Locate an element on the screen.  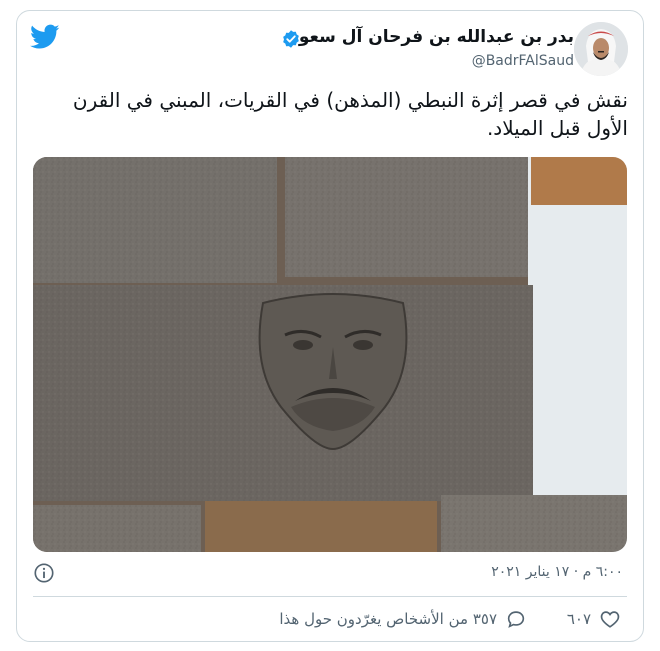
avatar is located at coordinates (601, 49).